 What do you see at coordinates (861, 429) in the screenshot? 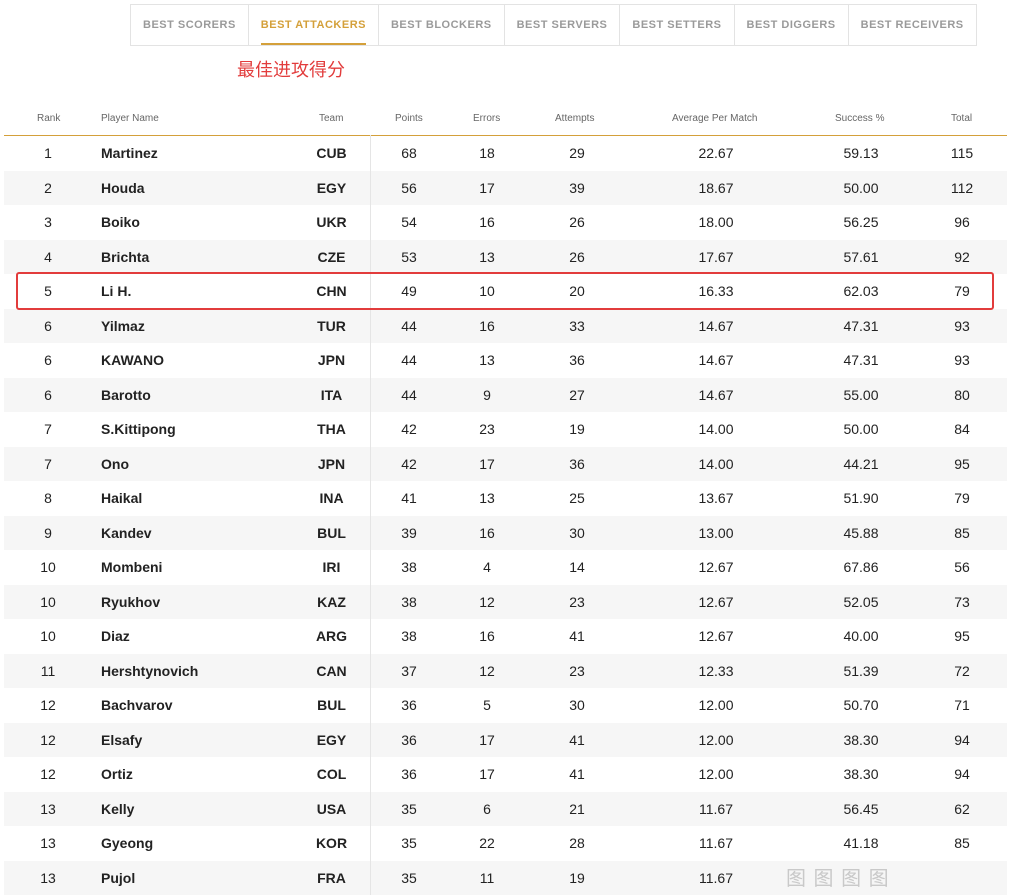
I see `cell-success: 50.00` at bounding box center [861, 429].